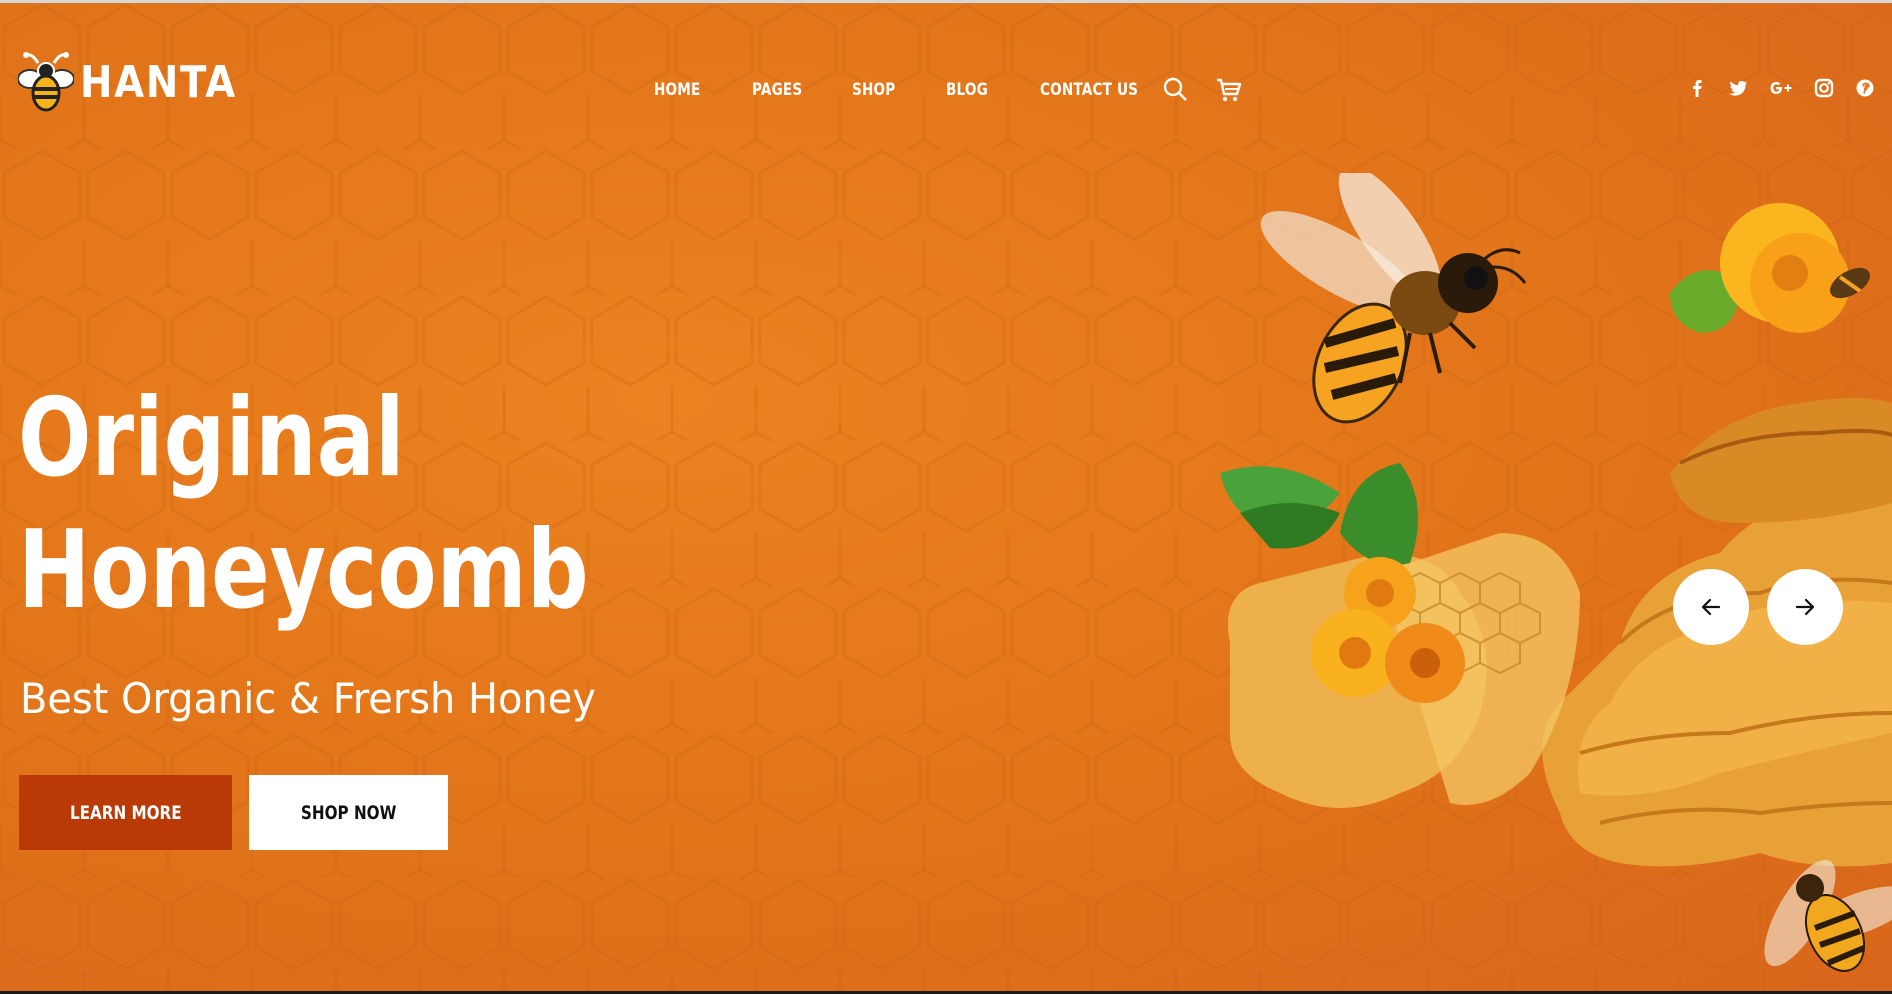  I want to click on learn-more-button: Learn More, so click(125, 812).